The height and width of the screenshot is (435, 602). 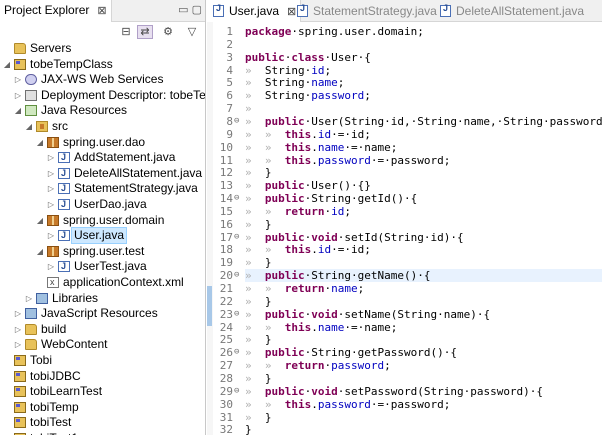 What do you see at coordinates (102, 189) in the screenshot?
I see `tree-item: ▷ StatementStrategy.java` at bounding box center [102, 189].